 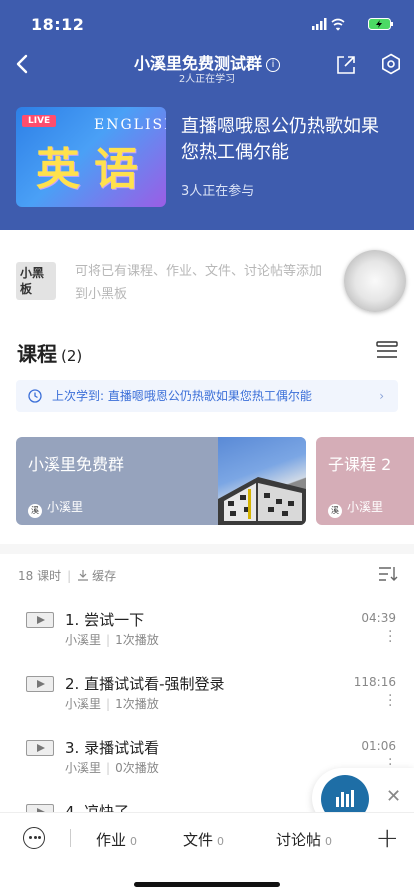 I want to click on tab-discussions: 讨论帖 0, so click(x=304, y=839).